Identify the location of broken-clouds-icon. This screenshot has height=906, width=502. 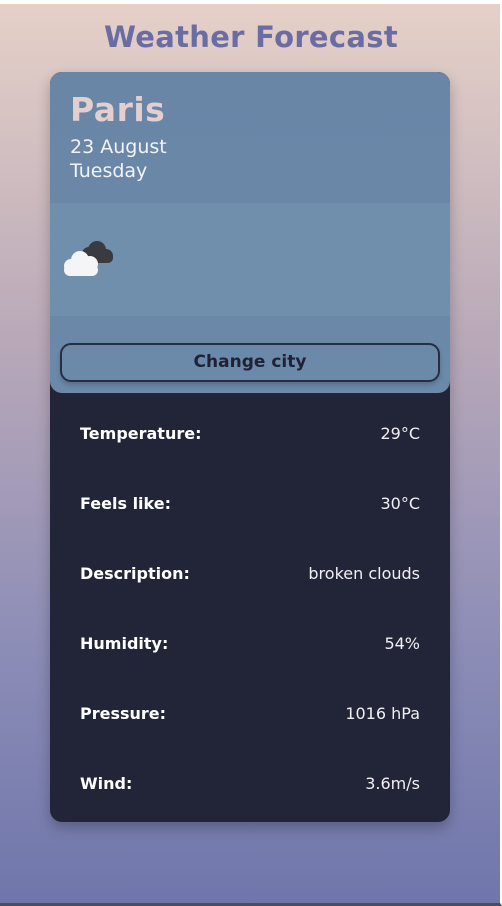
(90, 258).